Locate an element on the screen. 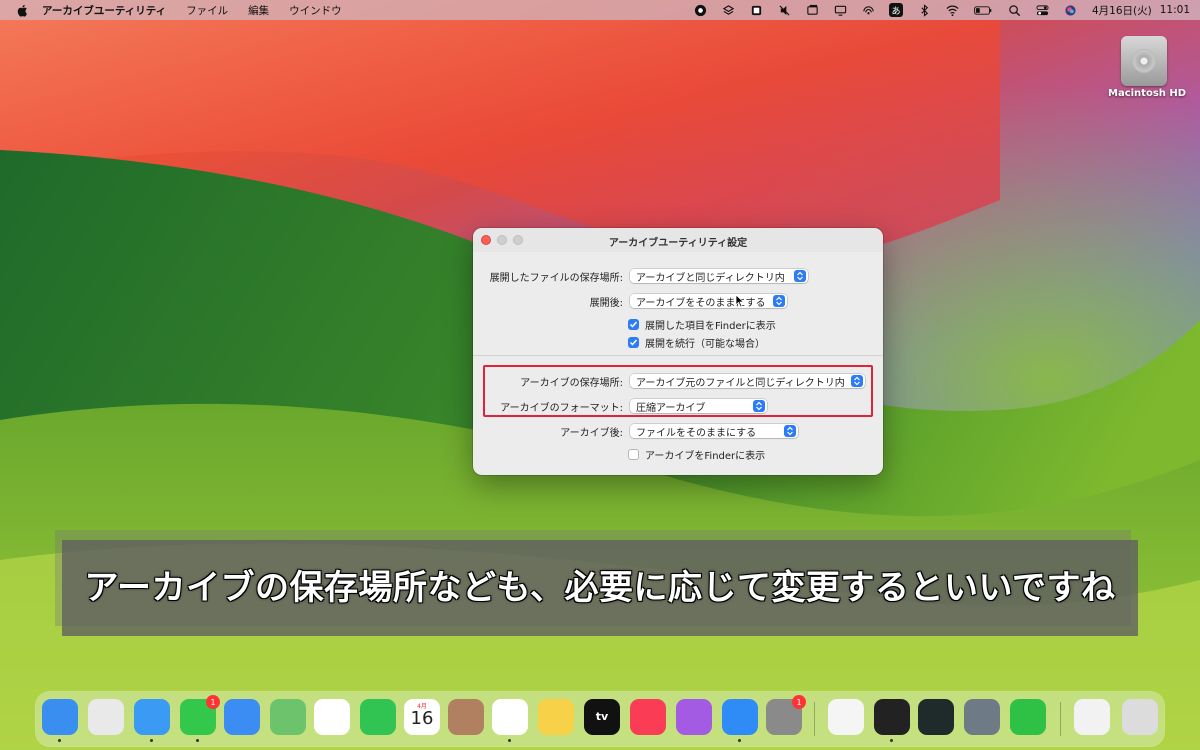 Image resolution: width=1200 pixels, height=750 pixels. search-icon is located at coordinates (1014, 10).